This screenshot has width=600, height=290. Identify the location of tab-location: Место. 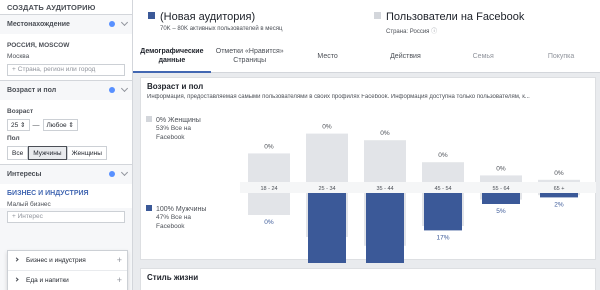
(327, 56).